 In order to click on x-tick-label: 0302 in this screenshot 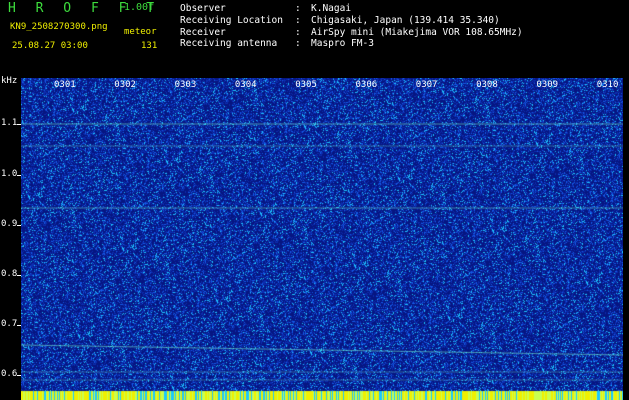, I will do `click(125, 85)`.